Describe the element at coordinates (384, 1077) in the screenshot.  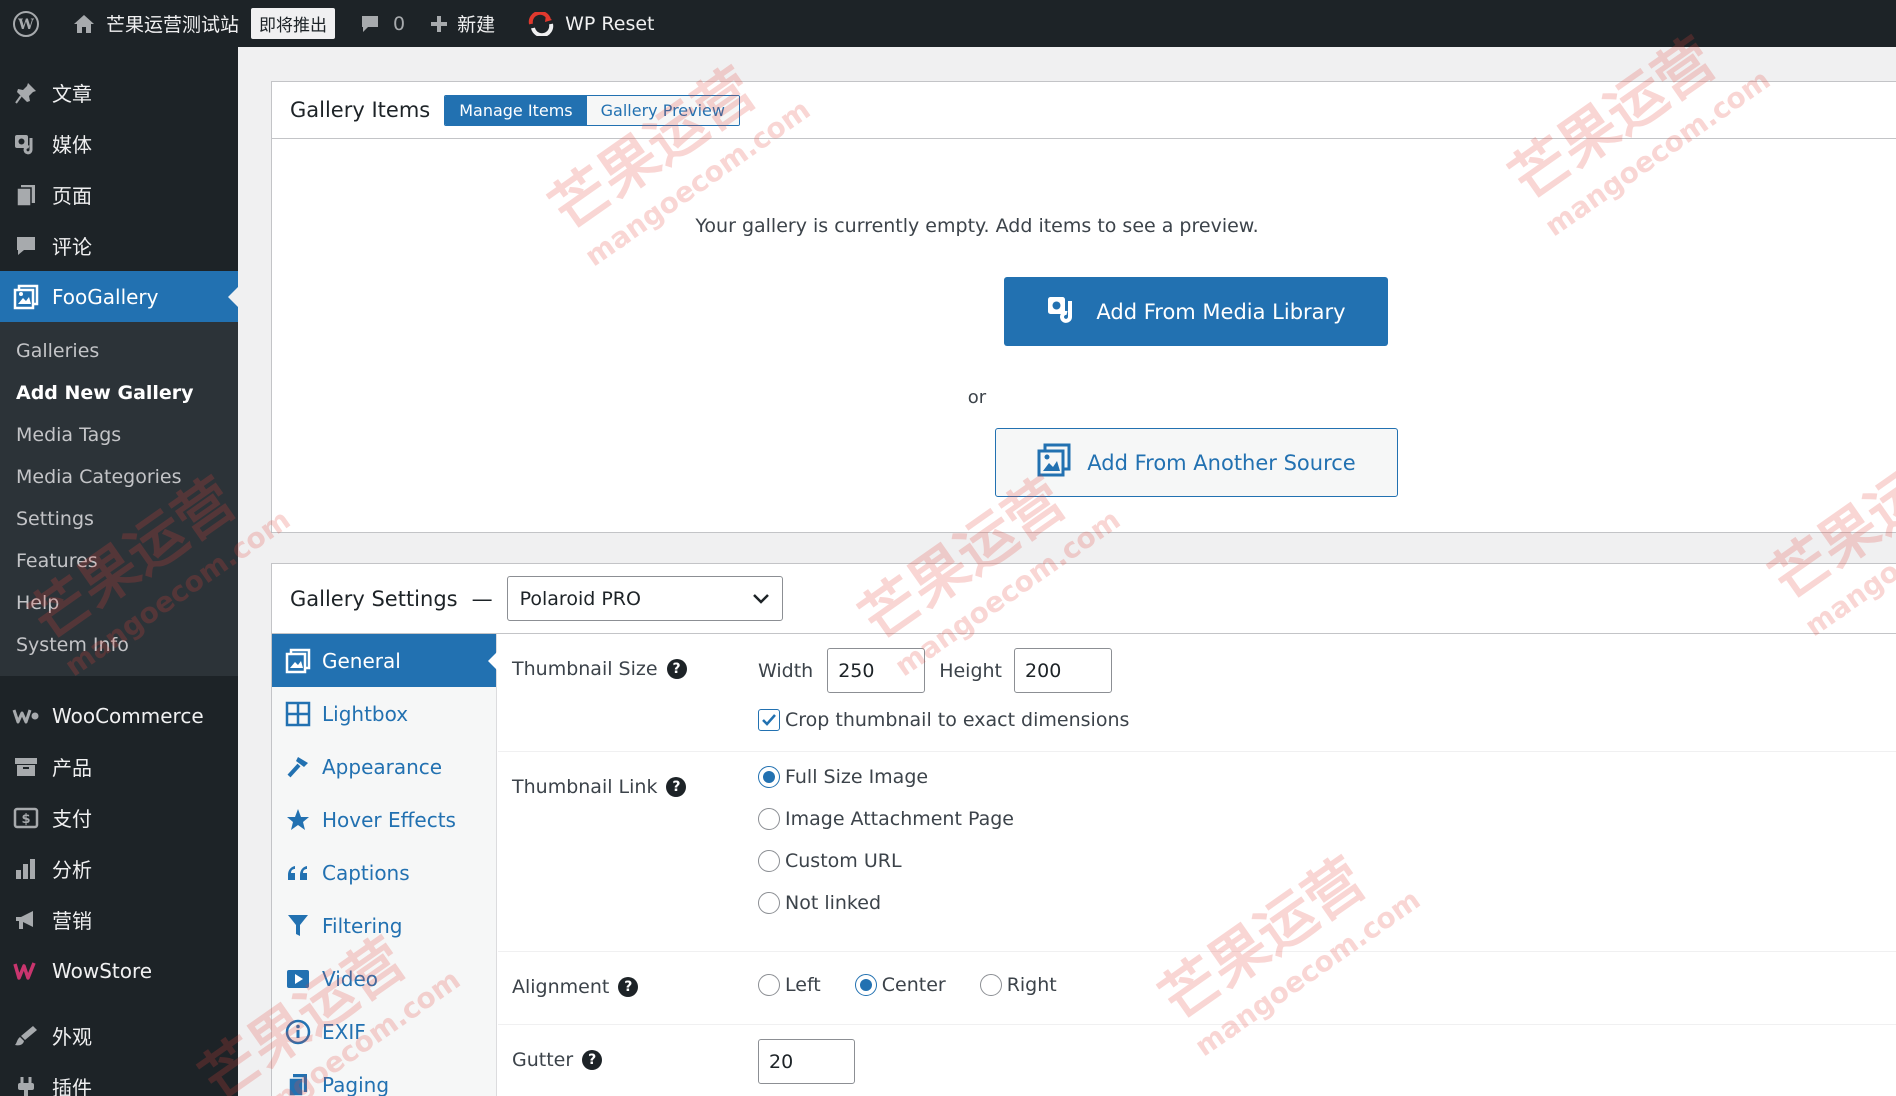
I see `tab-paging: Paging` at that location.